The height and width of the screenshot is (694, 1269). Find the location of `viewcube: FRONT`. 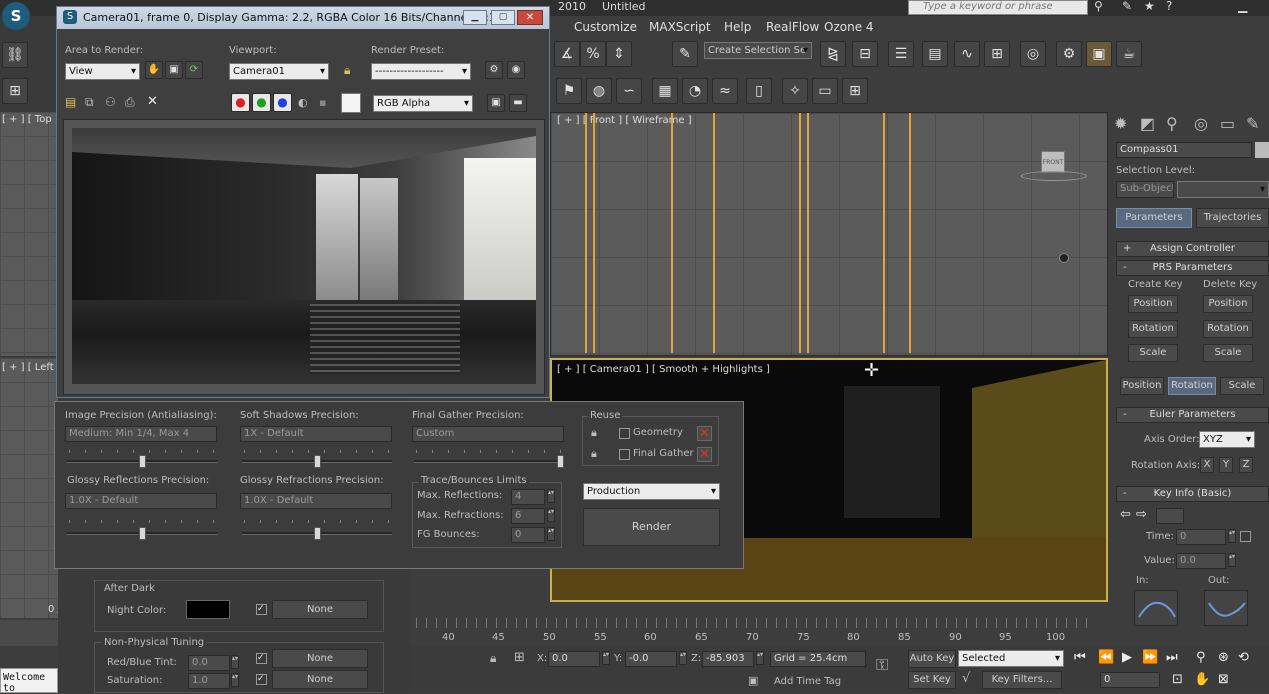

viewcube: FRONT is located at coordinates (1054, 168).